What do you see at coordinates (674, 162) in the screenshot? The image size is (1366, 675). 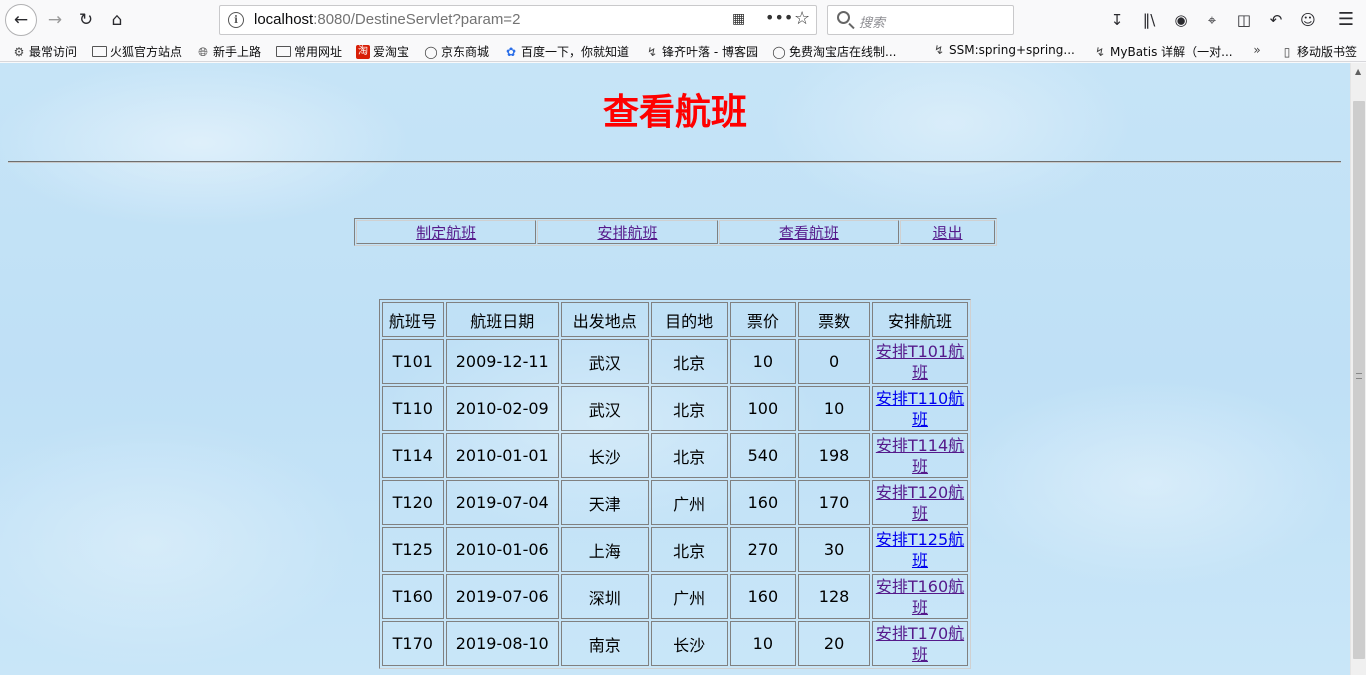 I see `horizontal-divider` at bounding box center [674, 162].